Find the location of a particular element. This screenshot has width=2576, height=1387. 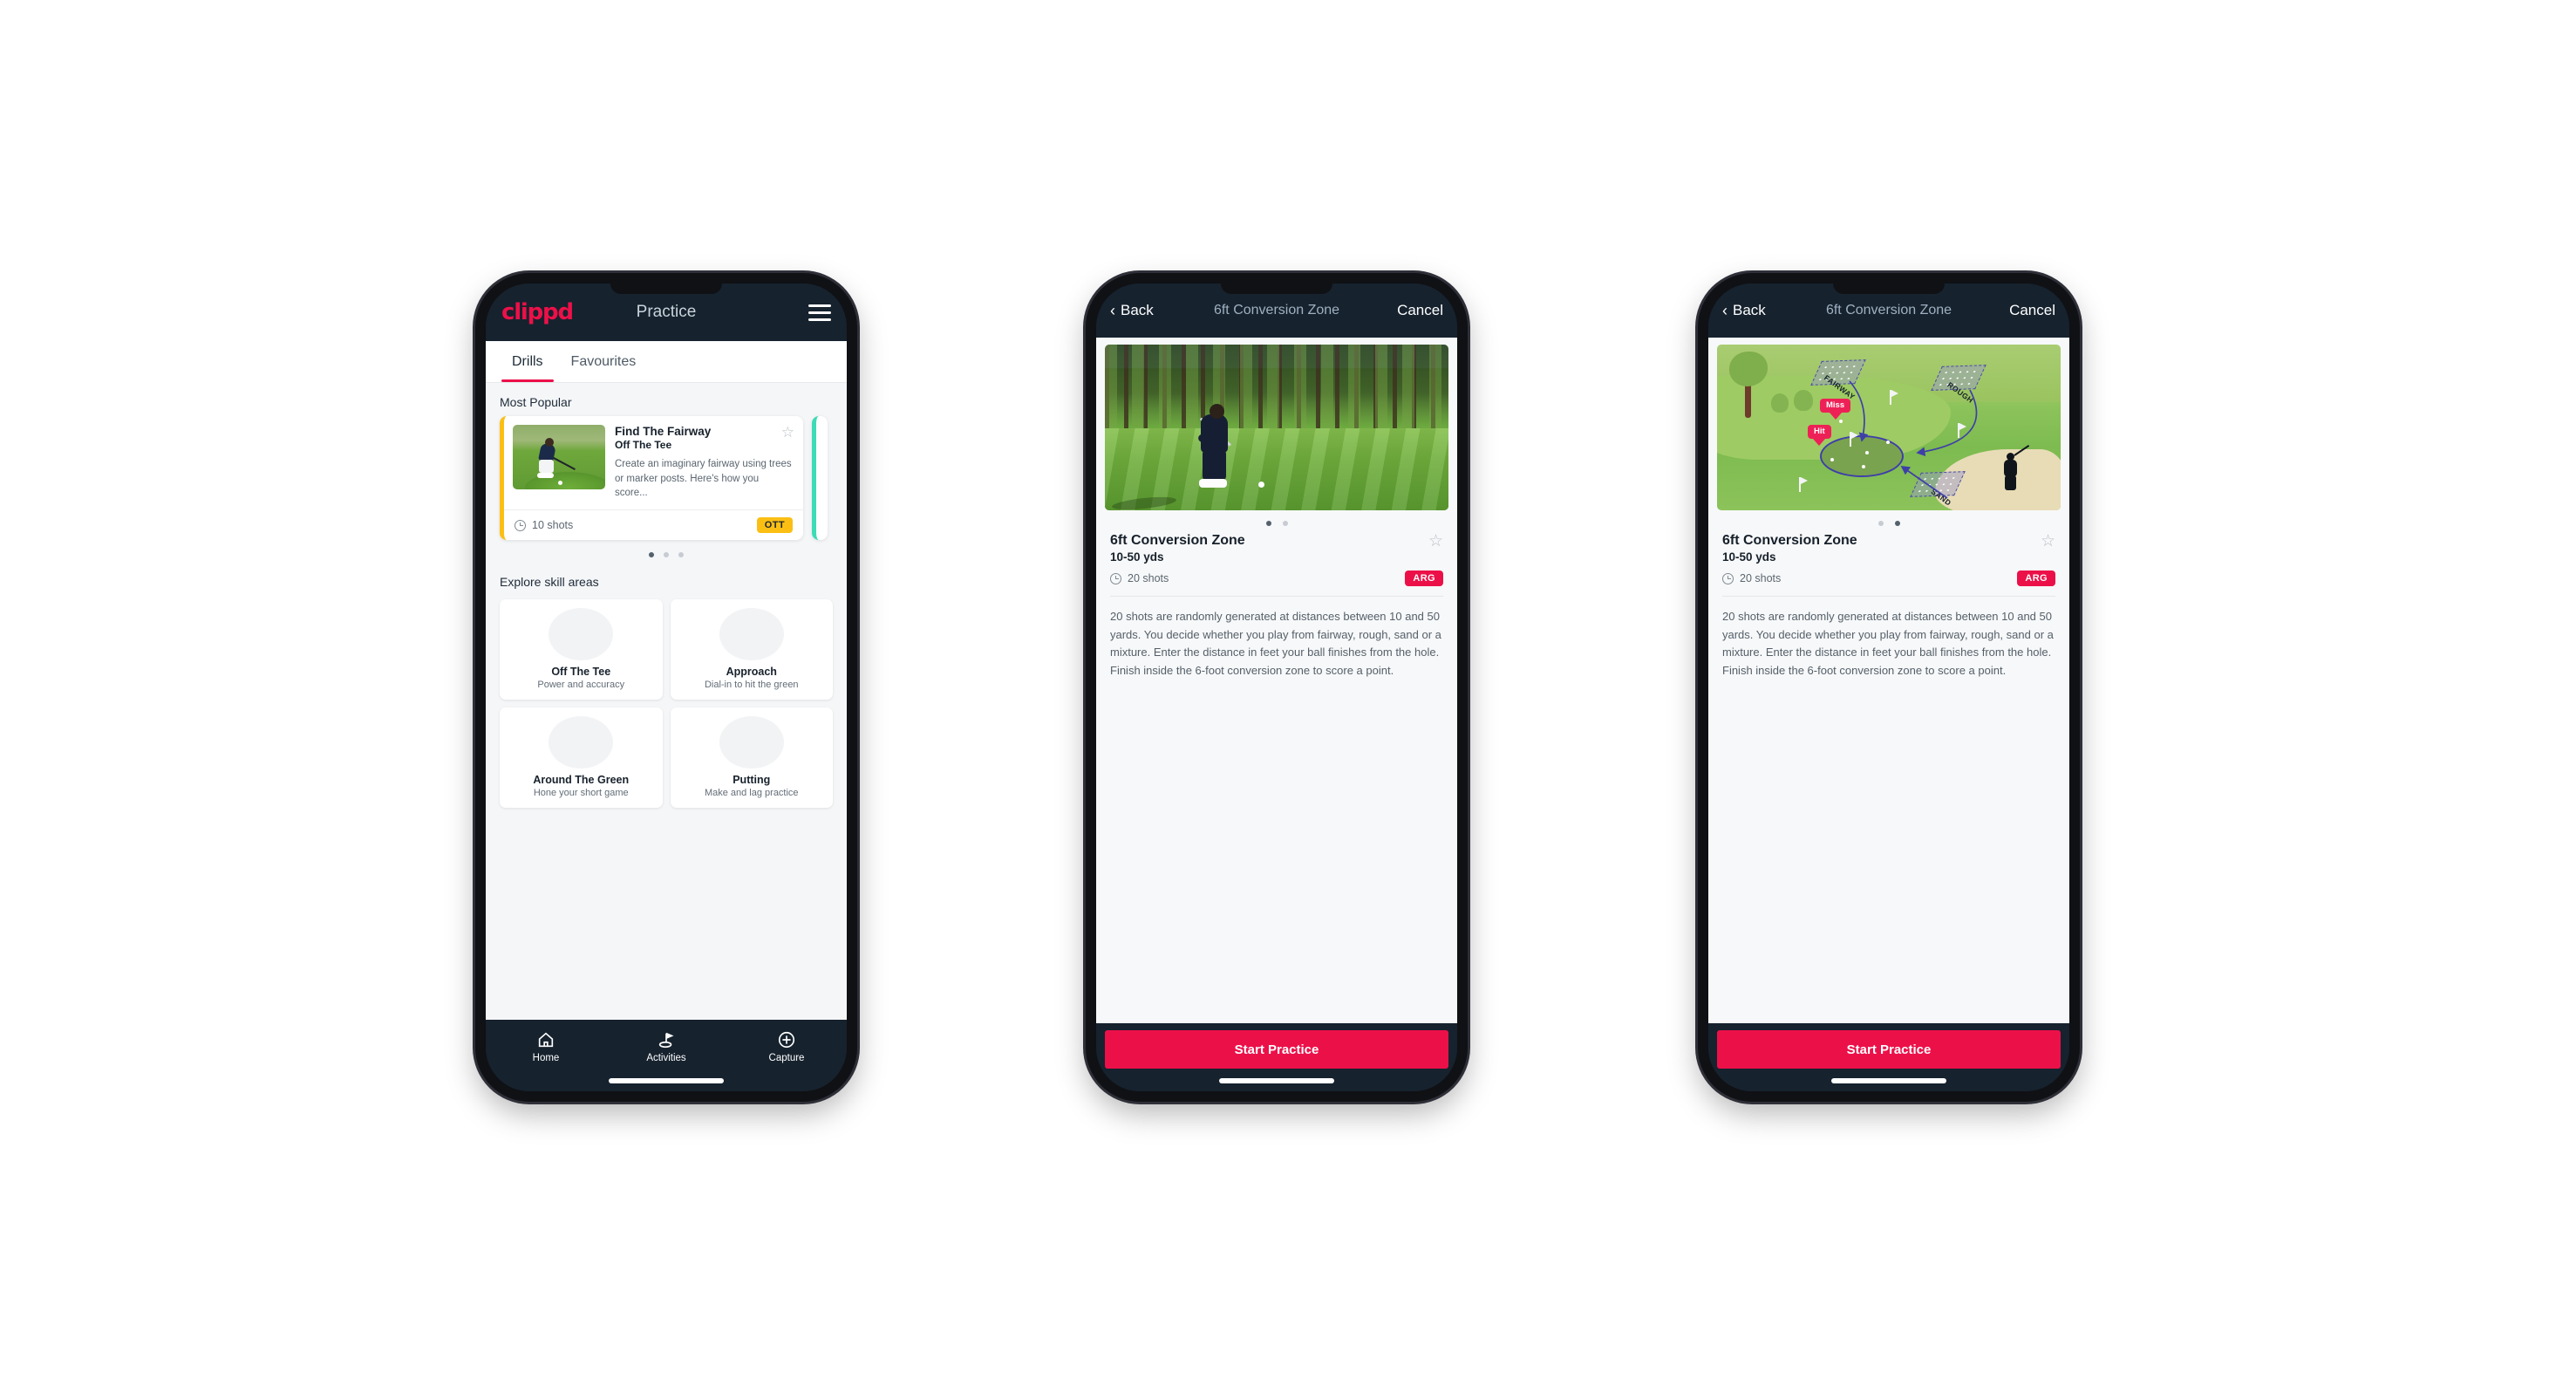

skill-card-off-the-tee: Off The Tee Power and accuracy is located at coordinates (581, 649).